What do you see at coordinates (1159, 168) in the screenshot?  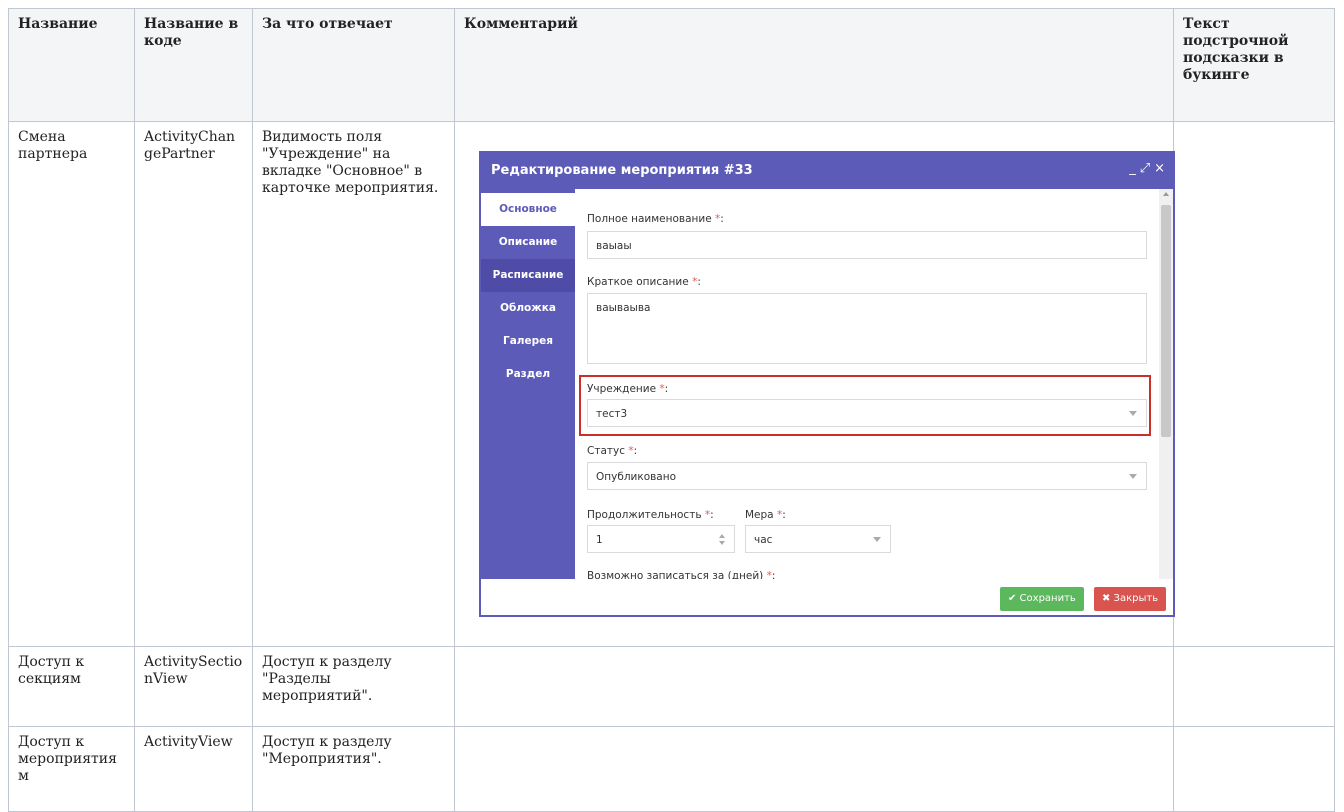 I see `close-icon: ×` at bounding box center [1159, 168].